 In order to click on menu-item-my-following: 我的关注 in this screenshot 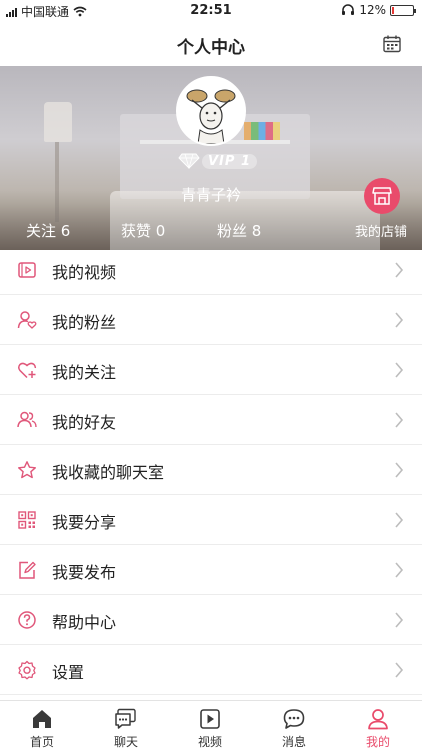, I will do `click(211, 370)`.